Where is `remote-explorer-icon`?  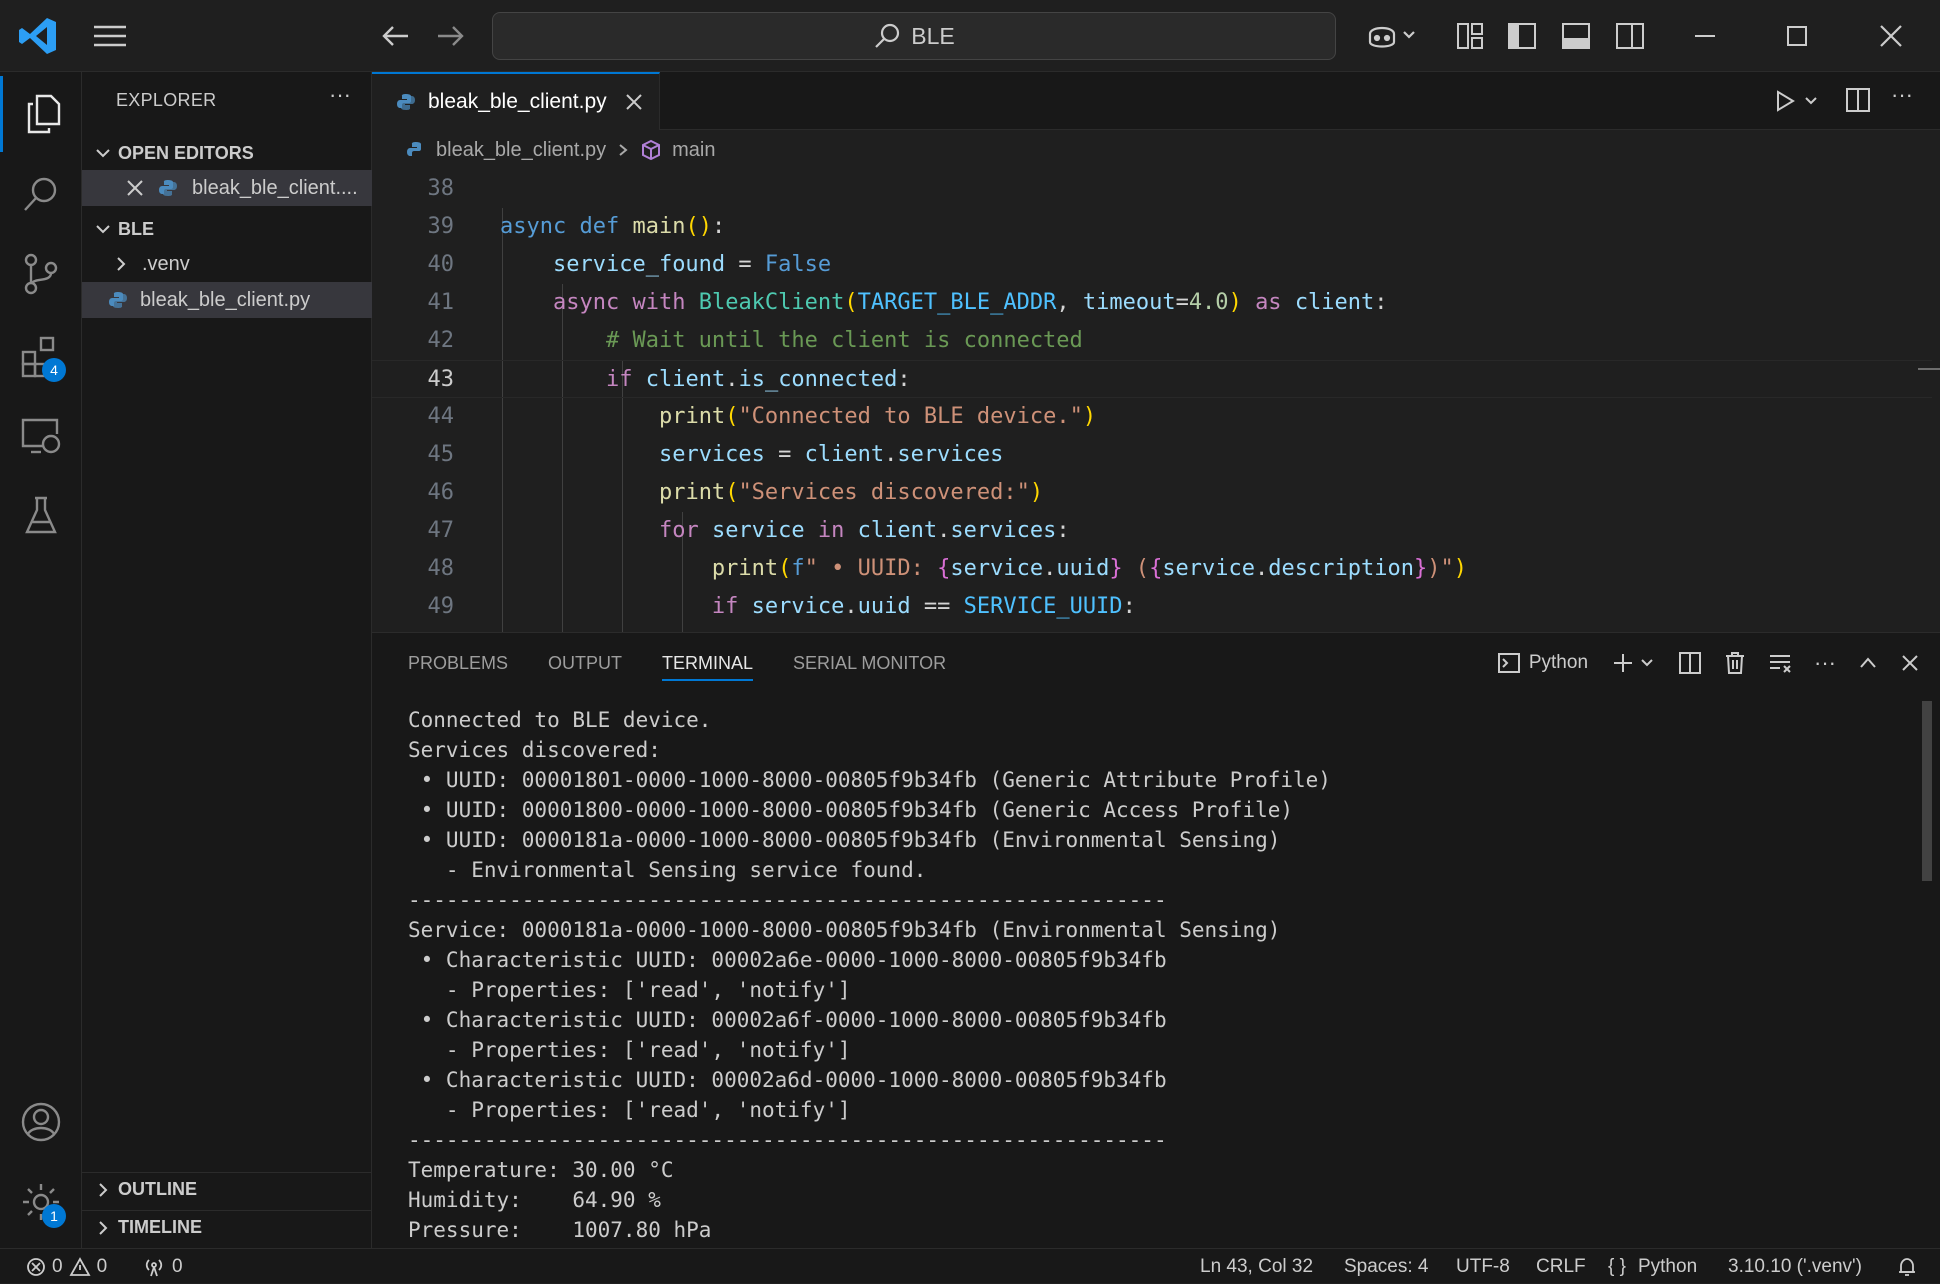 remote-explorer-icon is located at coordinates (41, 436).